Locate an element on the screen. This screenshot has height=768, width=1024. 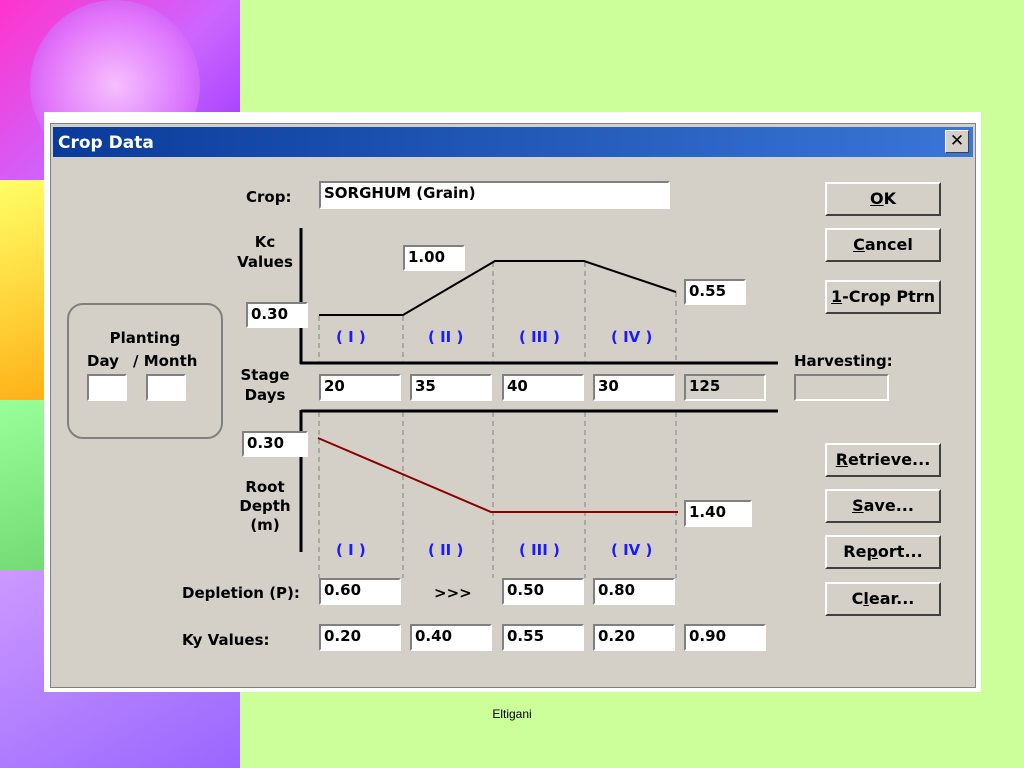
stage-days-field-3: 40 is located at coordinates (543, 387).